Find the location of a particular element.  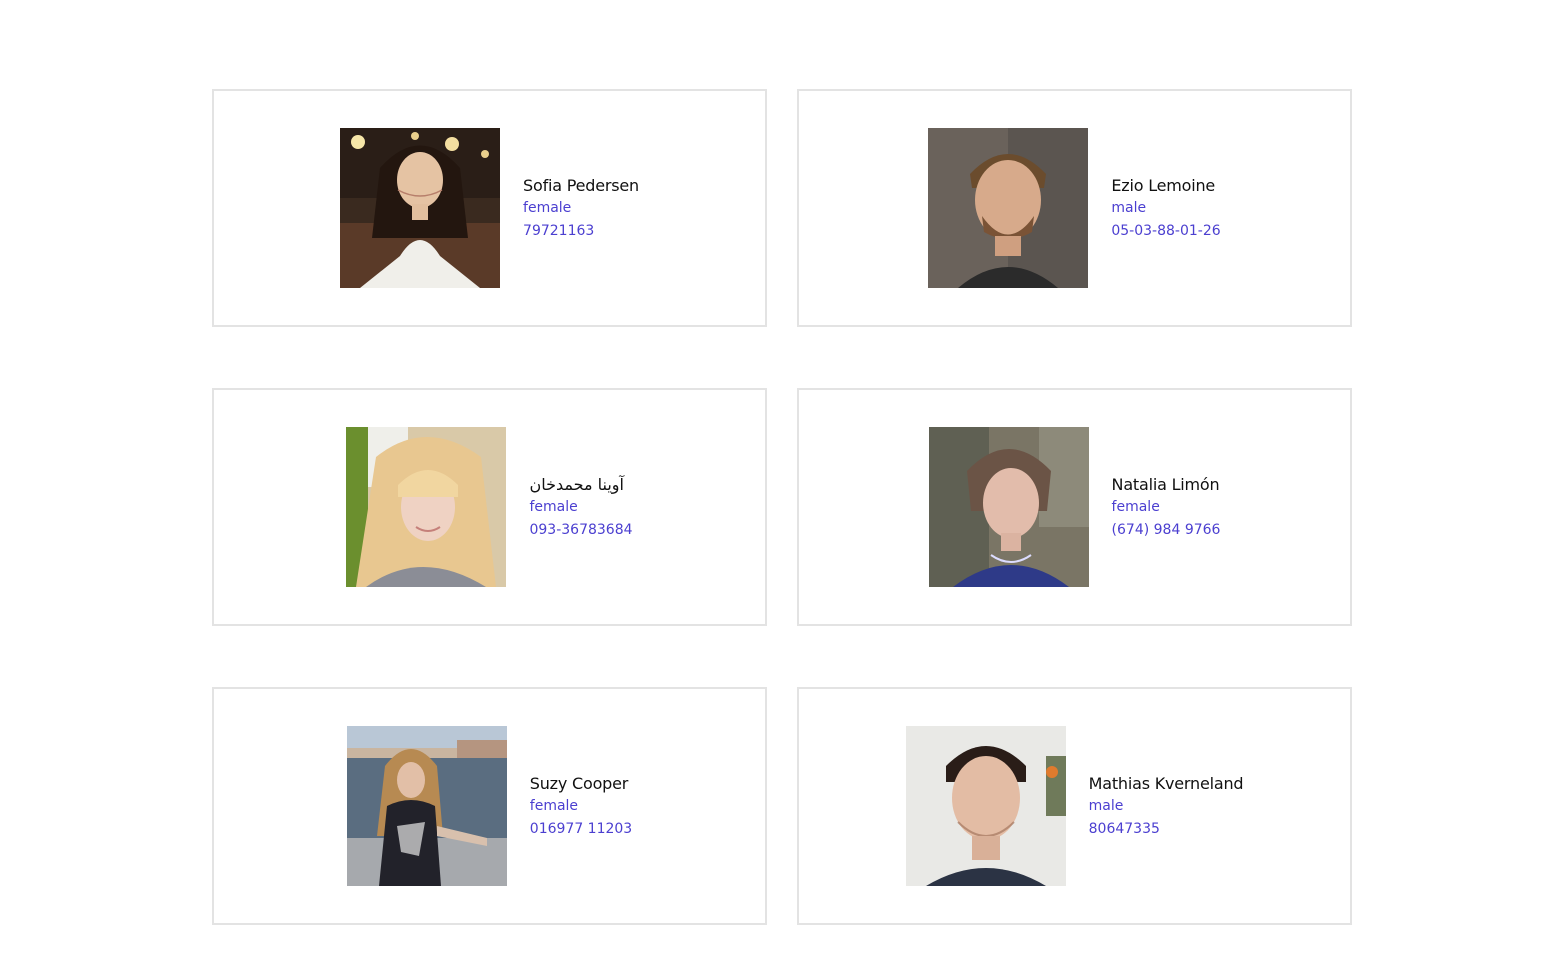

user-info: Mathias Kverneland male 80647335 is located at coordinates (1166, 806).